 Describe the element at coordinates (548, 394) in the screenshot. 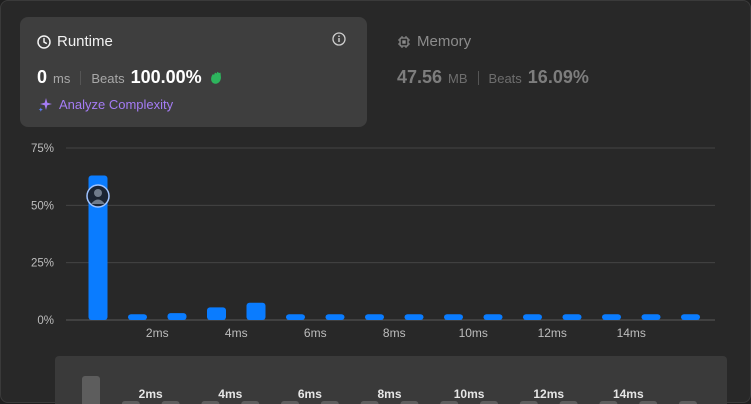

I see `mini-x-tick-label: 12ms` at that location.